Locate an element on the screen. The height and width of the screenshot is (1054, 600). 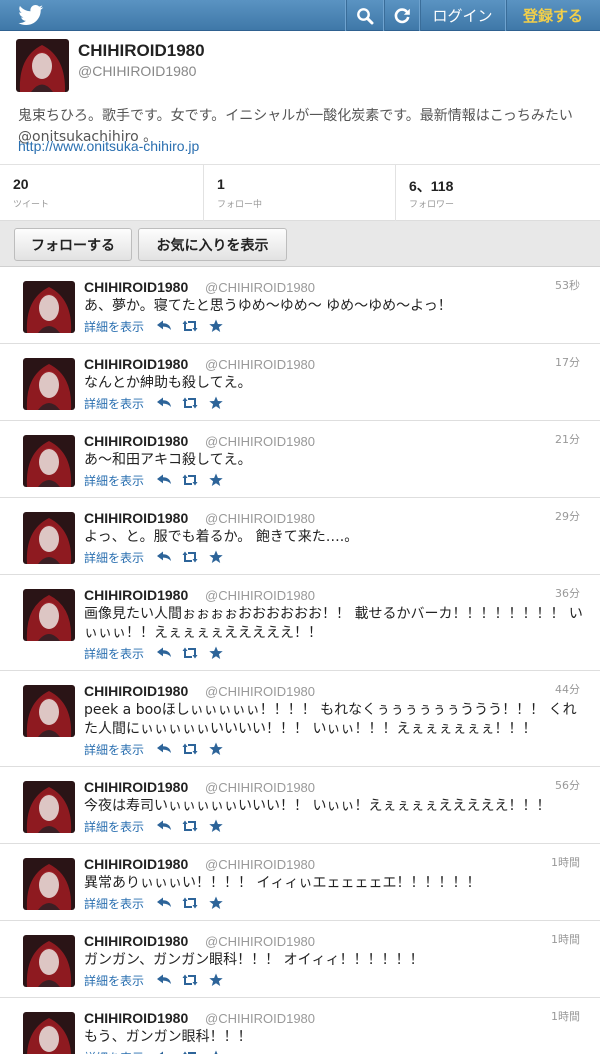
tweet-timestamp: 36分 is located at coordinates (567, 593).